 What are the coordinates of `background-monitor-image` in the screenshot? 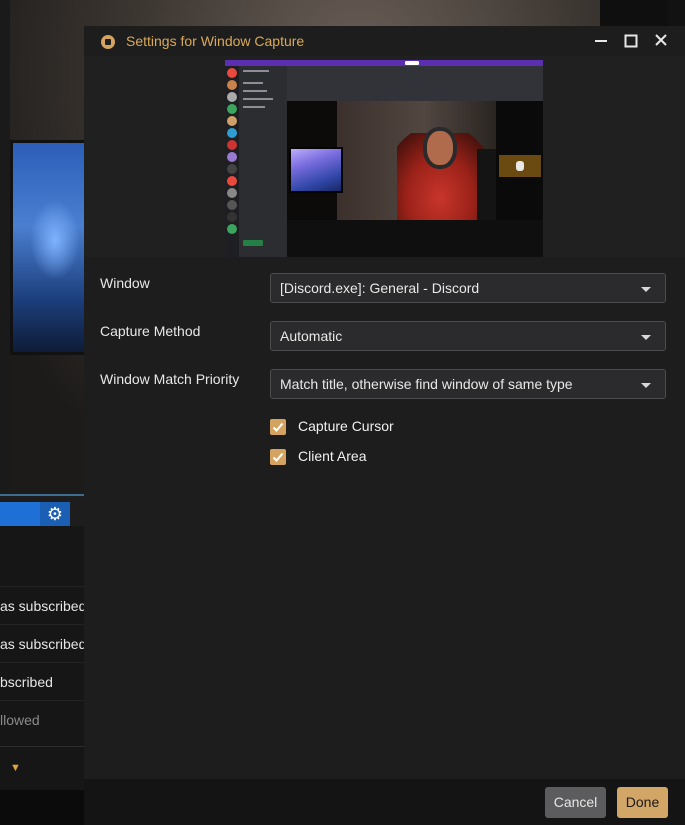 It's located at (50, 247).